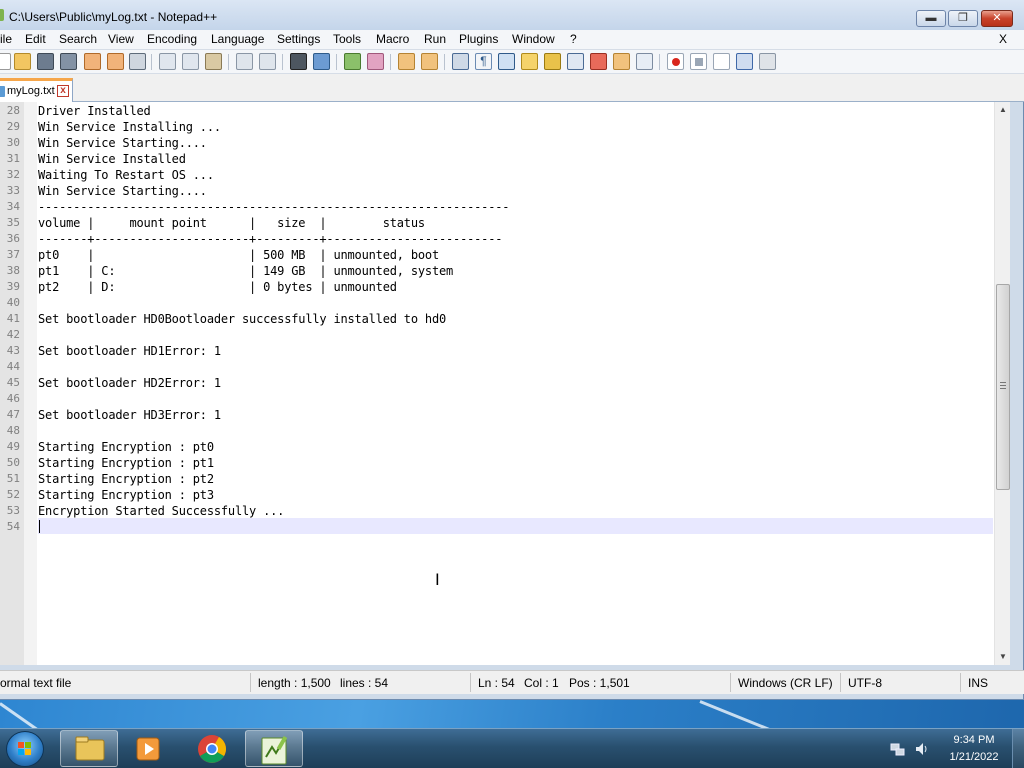 The width and height of the screenshot is (1024, 768). I want to click on line-number: 36, so click(13, 238).